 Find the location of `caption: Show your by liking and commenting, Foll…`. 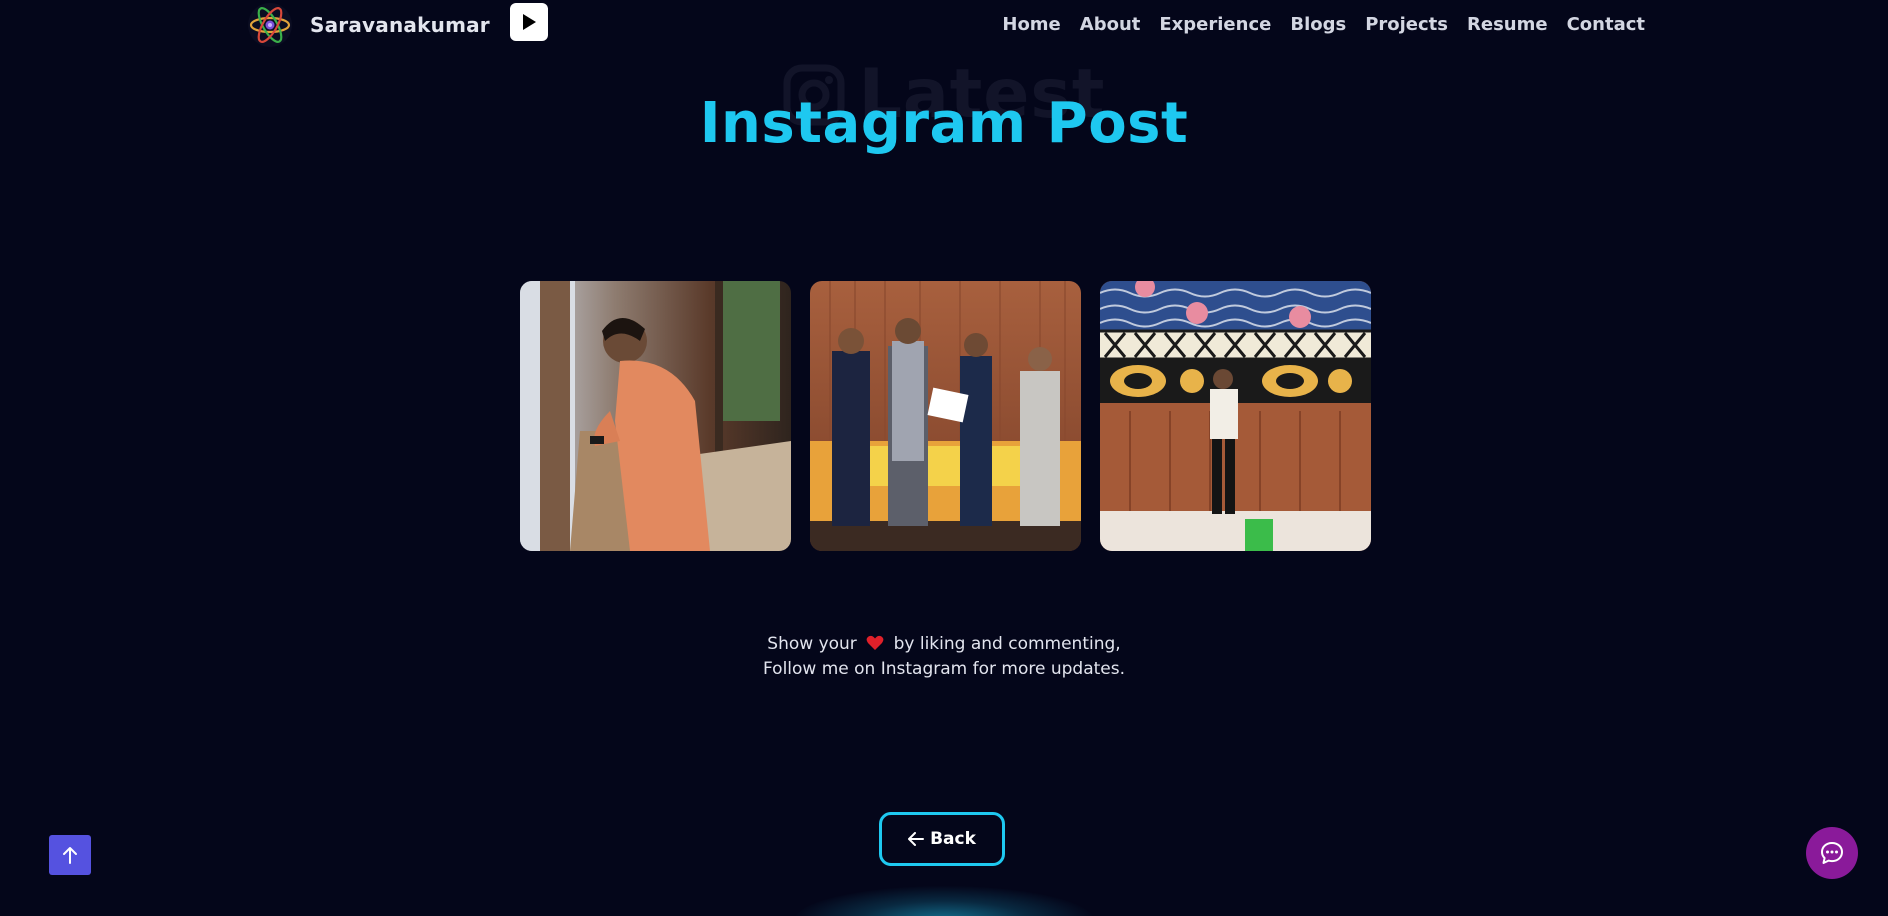

caption: Show your by liking and commenting, Foll… is located at coordinates (944, 657).